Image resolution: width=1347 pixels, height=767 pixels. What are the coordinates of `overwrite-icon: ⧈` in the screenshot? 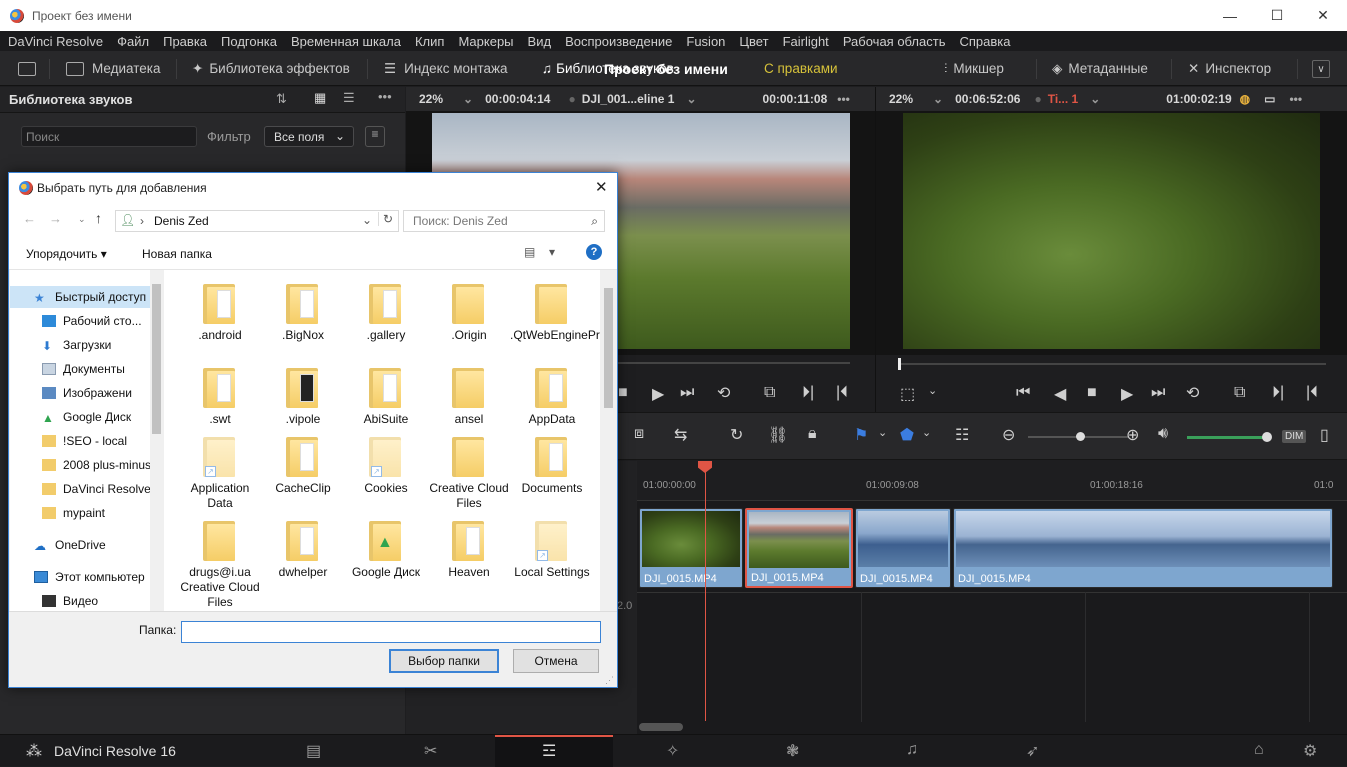 It's located at (639, 434).